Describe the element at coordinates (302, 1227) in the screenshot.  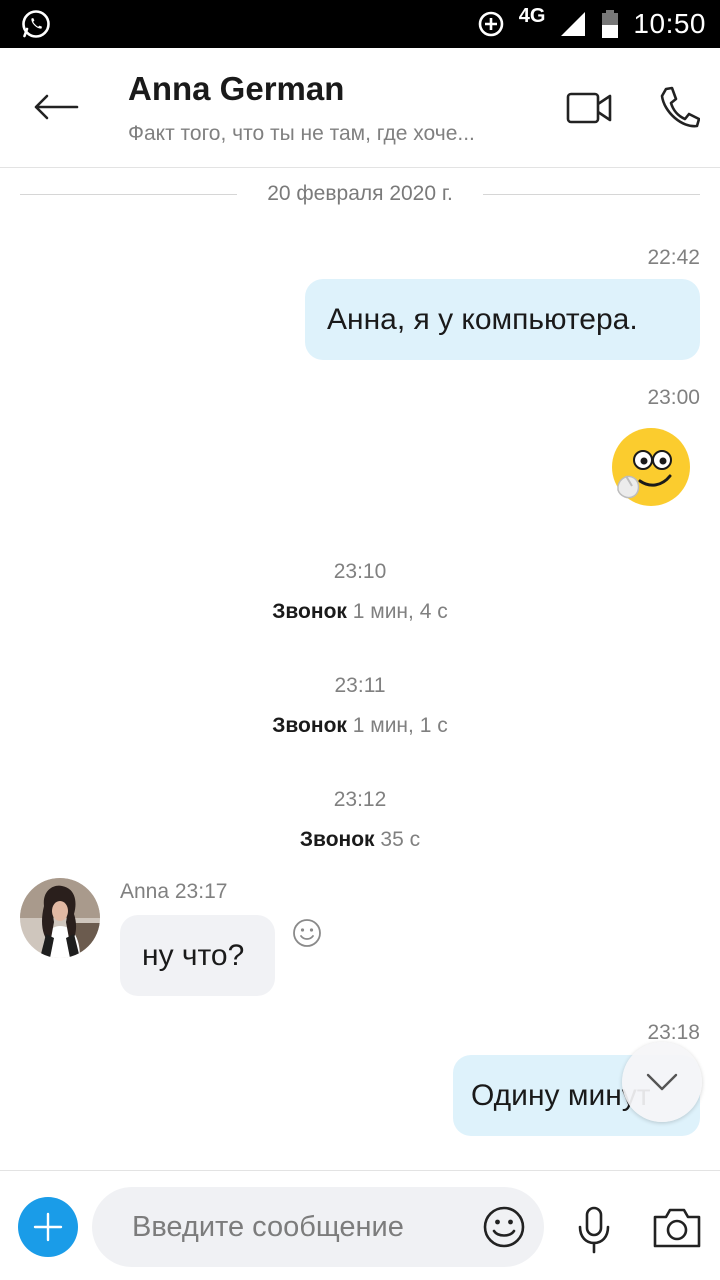
I see `message-input` at that location.